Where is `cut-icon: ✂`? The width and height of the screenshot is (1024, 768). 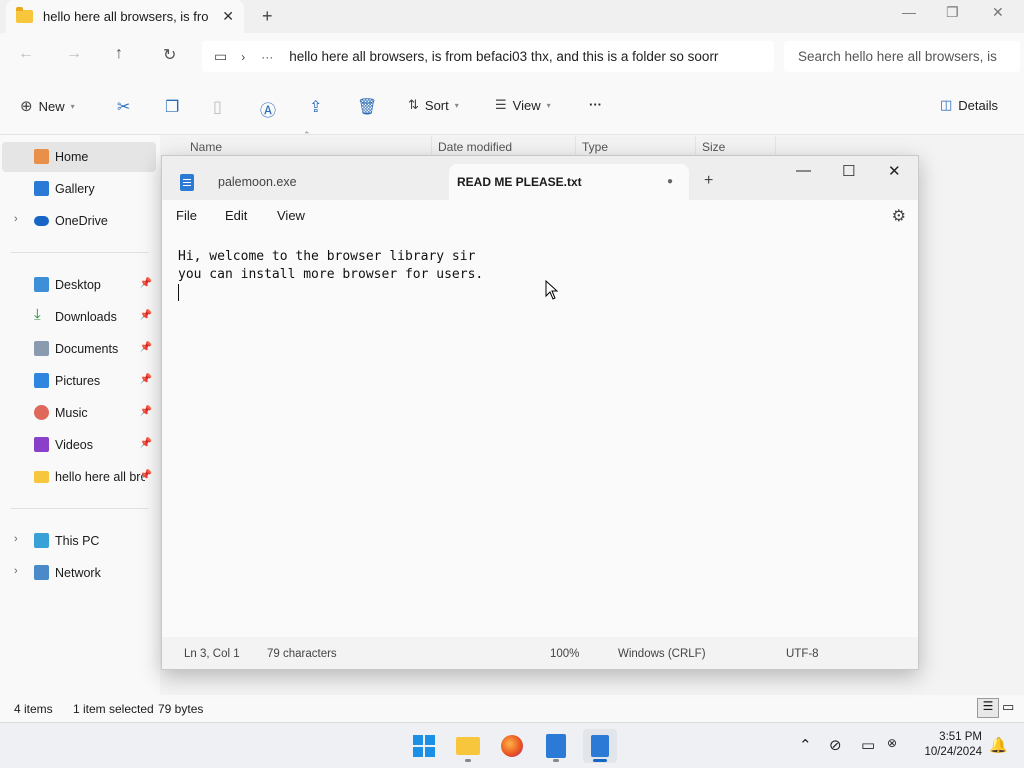
cut-icon: ✂ is located at coordinates (123, 107).